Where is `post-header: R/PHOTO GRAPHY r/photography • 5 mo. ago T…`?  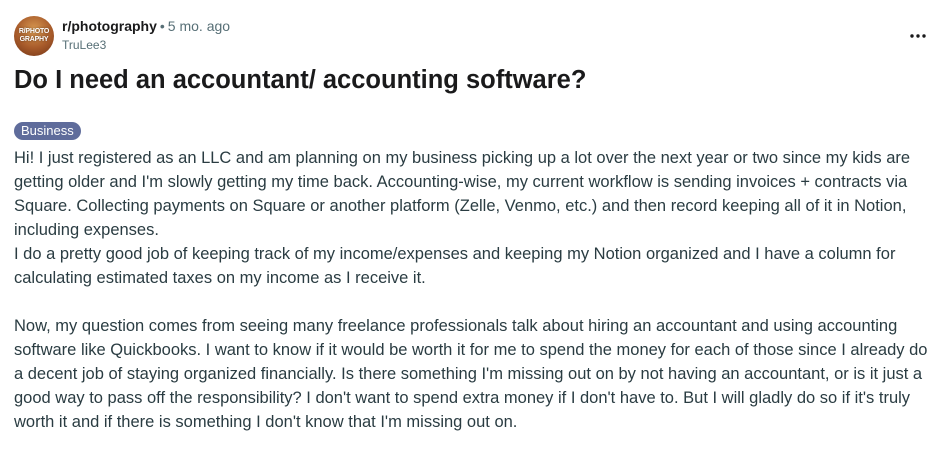 post-header: R/PHOTO GRAPHY r/photography • 5 mo. ago T… is located at coordinates (122, 38).